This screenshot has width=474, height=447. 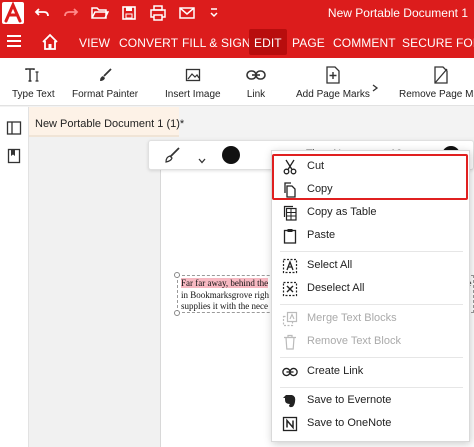 What do you see at coordinates (14, 41) in the screenshot?
I see `hamburger-menu-icon` at bounding box center [14, 41].